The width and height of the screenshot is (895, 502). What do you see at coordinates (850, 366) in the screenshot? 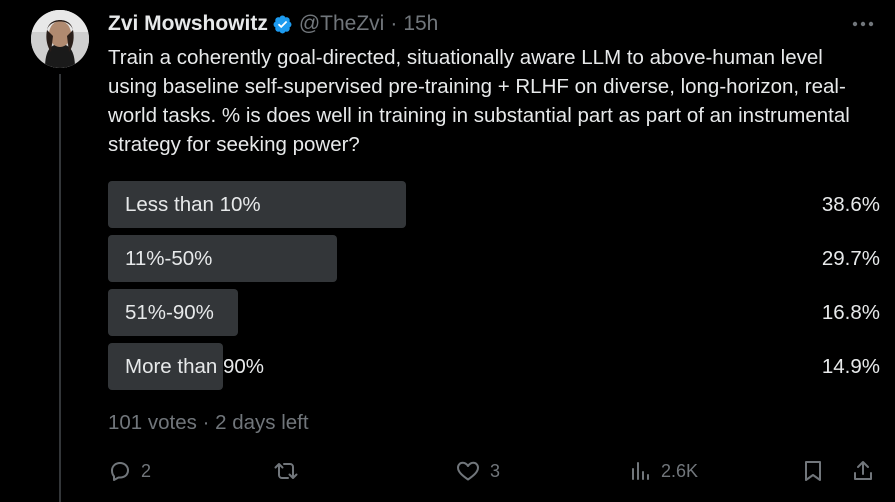
I see `poll-option-percent: 14.9%` at bounding box center [850, 366].